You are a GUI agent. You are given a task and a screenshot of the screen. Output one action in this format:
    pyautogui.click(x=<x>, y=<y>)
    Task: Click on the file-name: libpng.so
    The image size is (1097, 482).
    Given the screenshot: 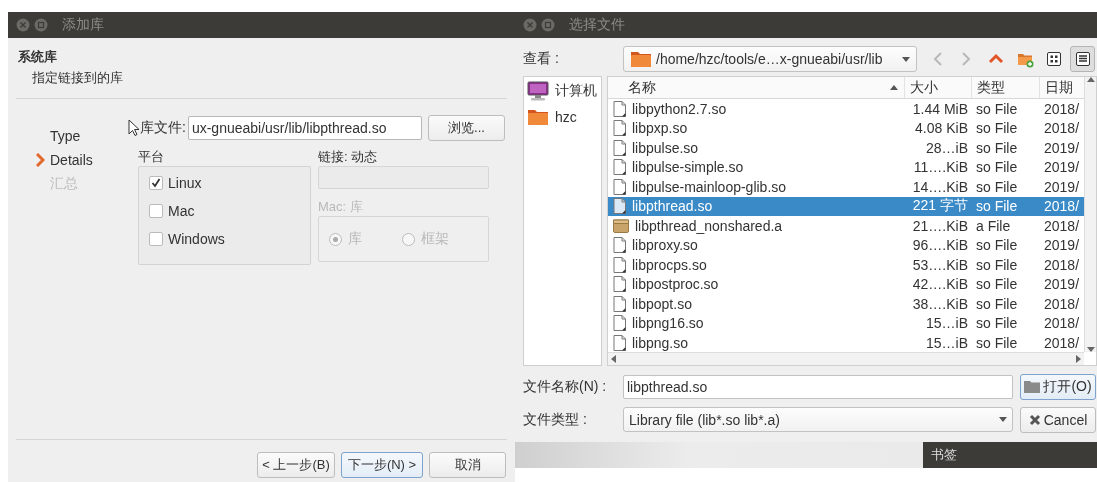 What is the action you would take?
    pyautogui.click(x=660, y=342)
    